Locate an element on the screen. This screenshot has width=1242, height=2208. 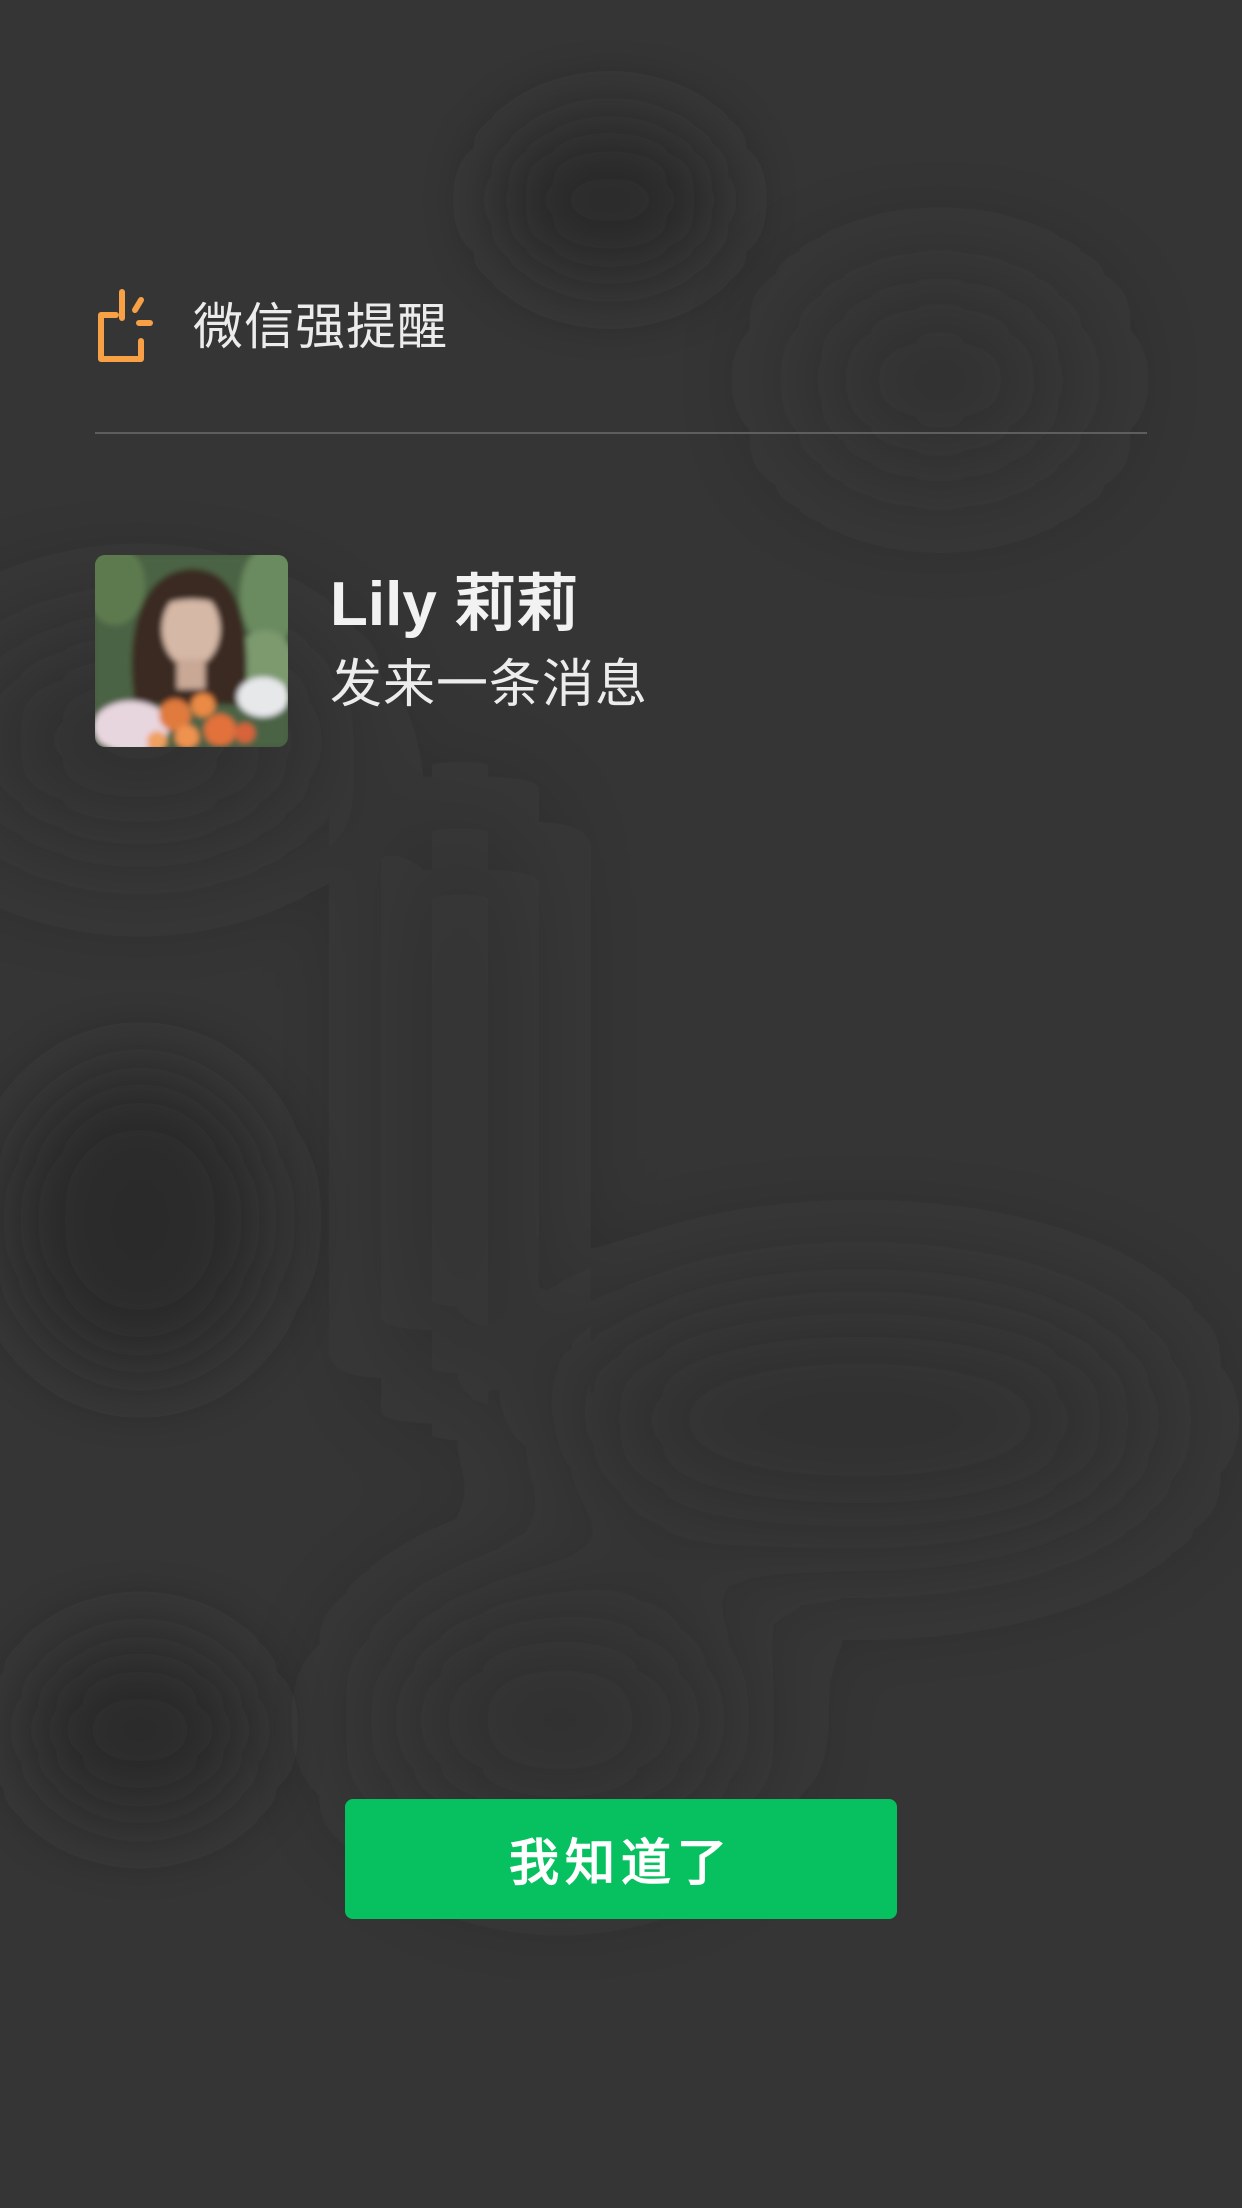
avatar is located at coordinates (191, 651).